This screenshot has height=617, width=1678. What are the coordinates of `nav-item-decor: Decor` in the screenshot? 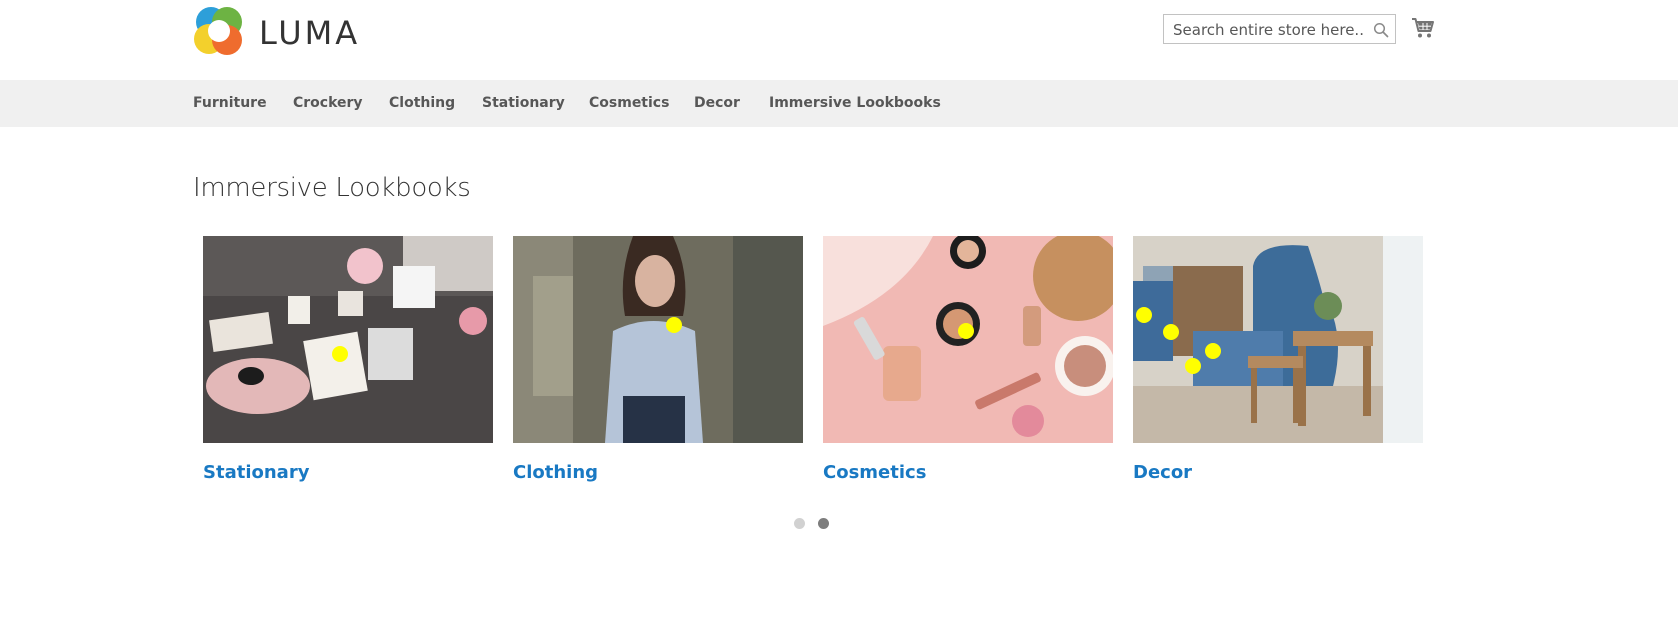 It's located at (717, 103).